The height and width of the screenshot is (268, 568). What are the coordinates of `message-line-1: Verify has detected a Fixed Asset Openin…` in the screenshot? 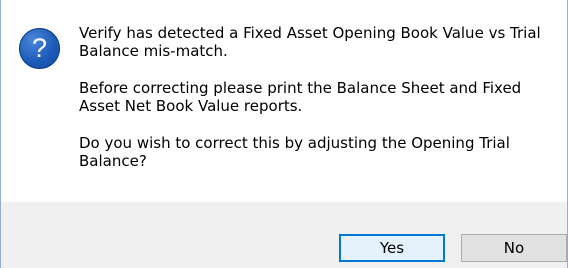 It's located at (310, 42).